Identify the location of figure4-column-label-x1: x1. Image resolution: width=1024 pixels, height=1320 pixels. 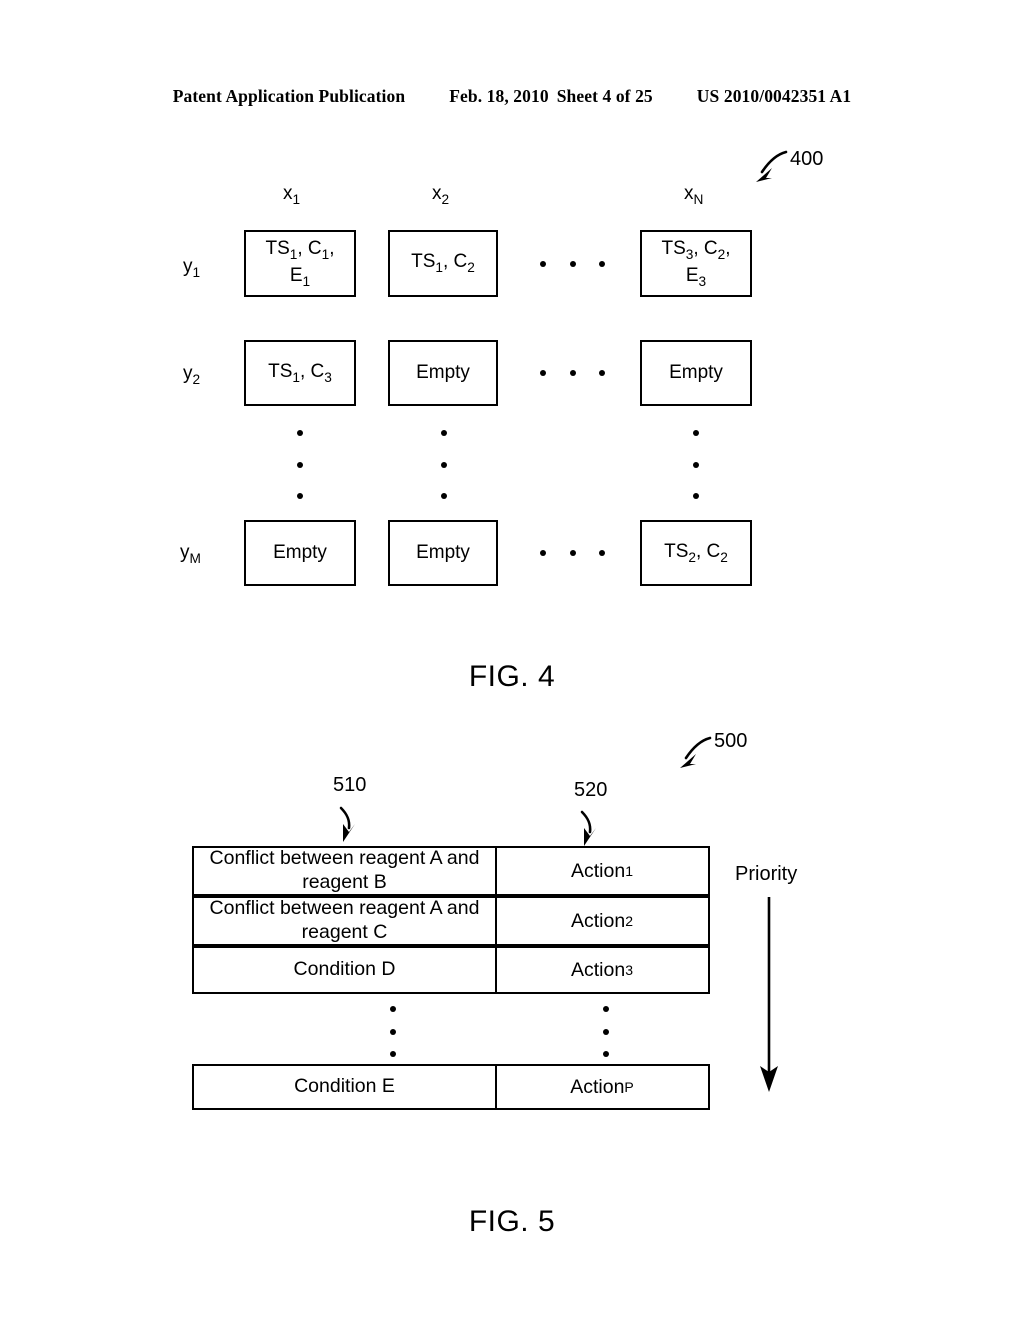
(291, 195).